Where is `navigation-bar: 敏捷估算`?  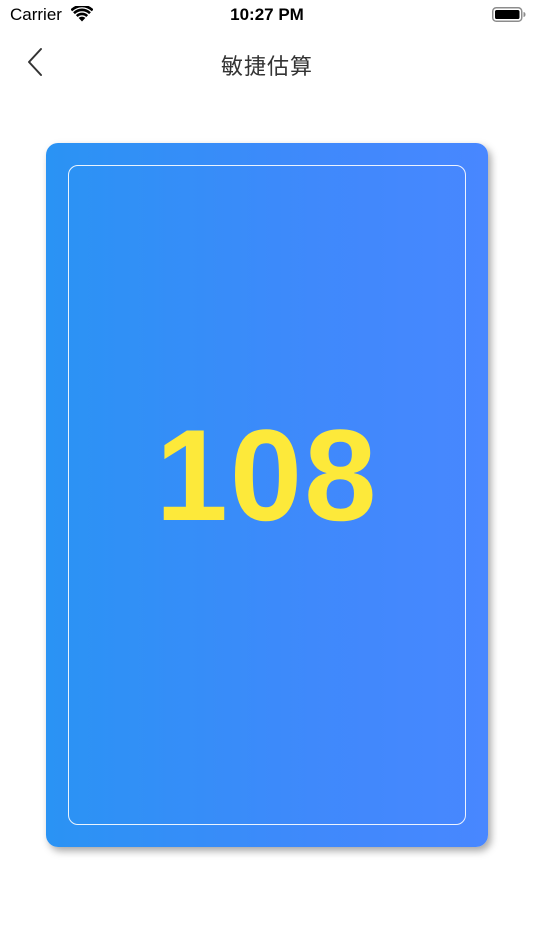 navigation-bar: 敏捷估算 is located at coordinates (267, 64).